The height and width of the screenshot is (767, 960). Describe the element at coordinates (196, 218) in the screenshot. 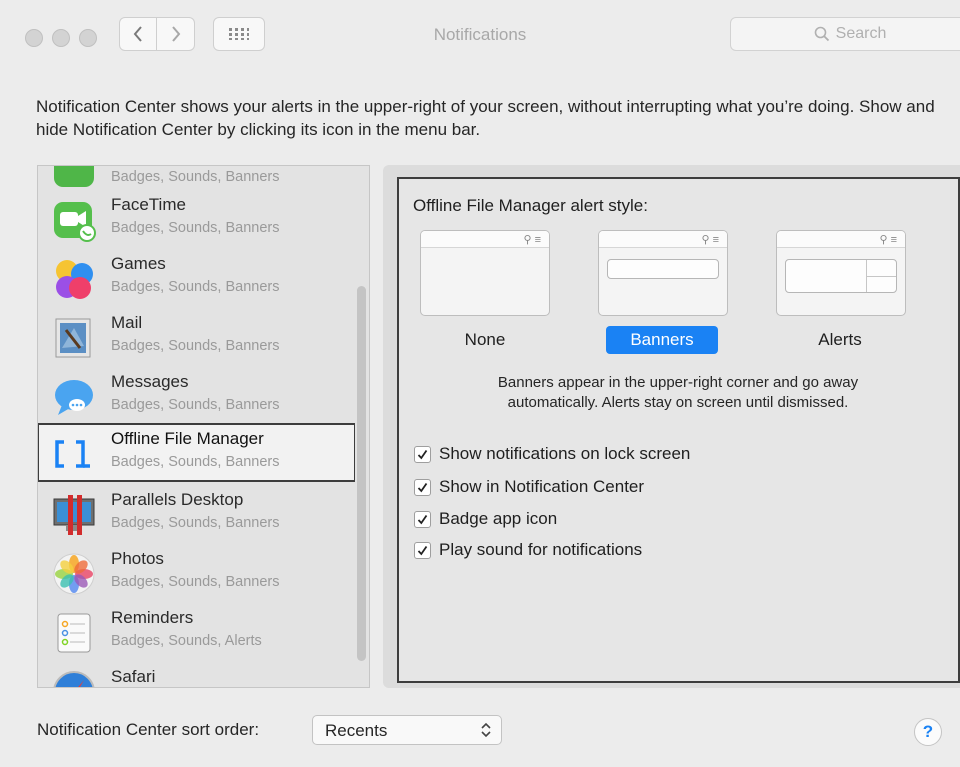

I see `list-item-facetime: FaceTime Badges, Sounds, Banners` at that location.